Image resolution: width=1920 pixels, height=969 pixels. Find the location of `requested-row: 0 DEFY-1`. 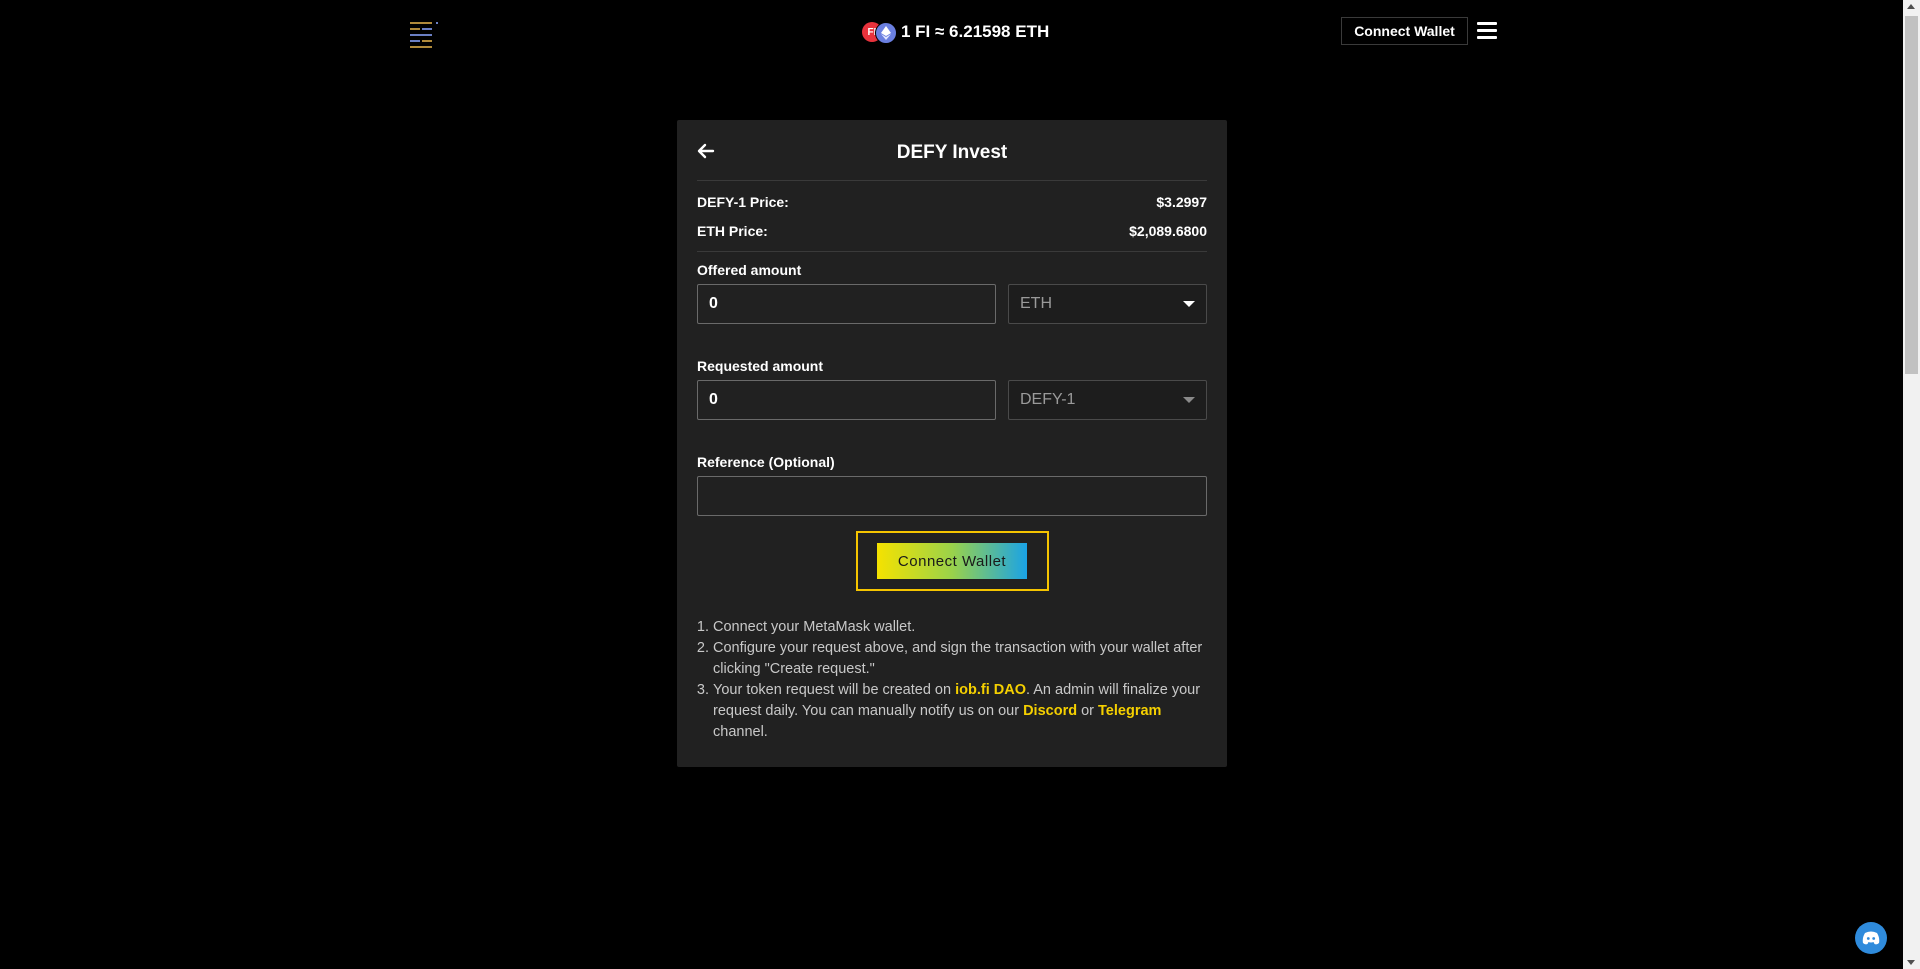

requested-row: 0 DEFY-1 is located at coordinates (952, 400).